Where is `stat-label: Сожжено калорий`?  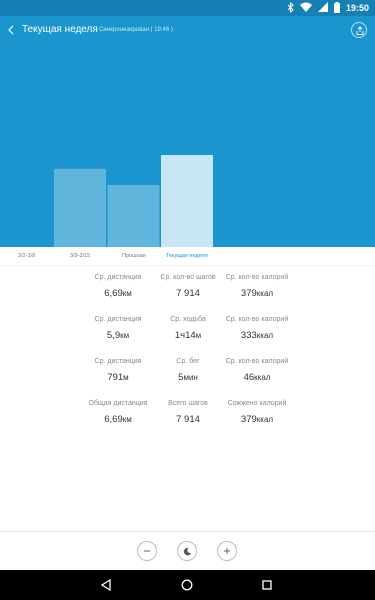 stat-label: Сожжено калорий is located at coordinates (257, 403).